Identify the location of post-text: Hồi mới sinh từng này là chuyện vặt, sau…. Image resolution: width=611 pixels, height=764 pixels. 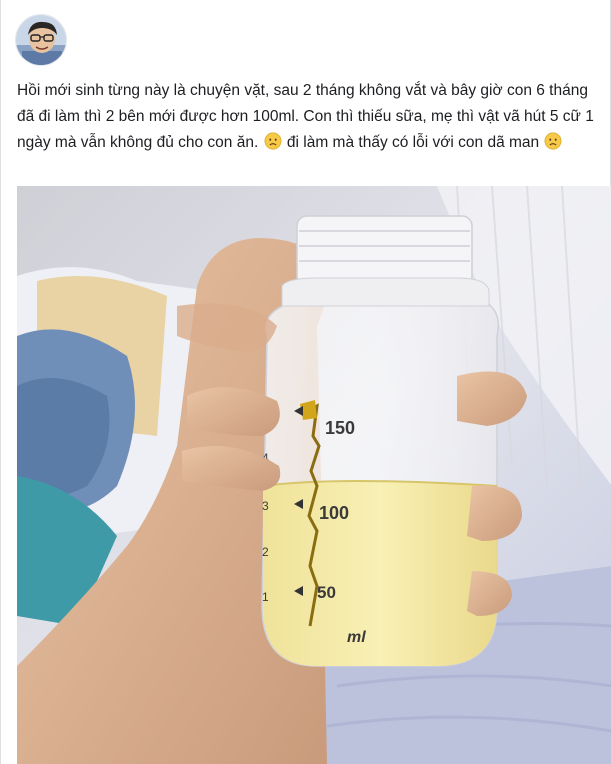
(309, 117).